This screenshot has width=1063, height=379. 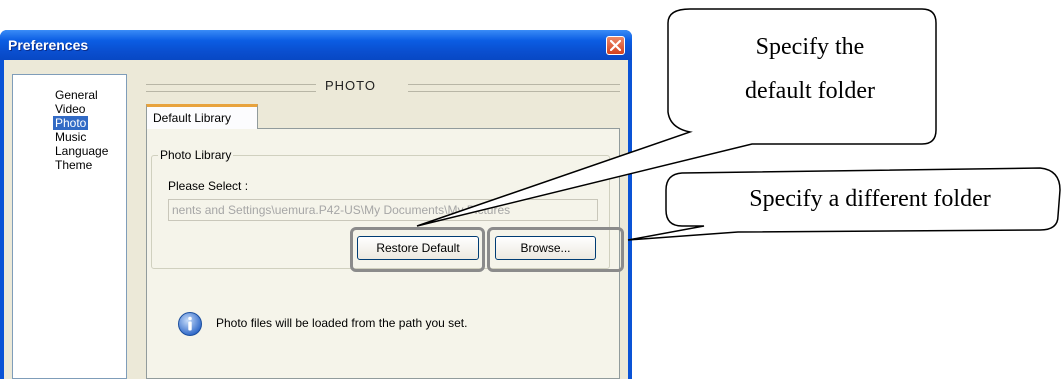 I want to click on callout-top-line1: Specify the, so click(x=810, y=47).